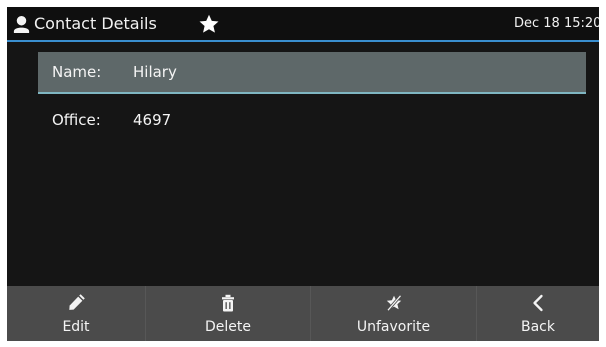 Image resolution: width=606 pixels, height=347 pixels. Describe the element at coordinates (538, 327) in the screenshot. I see `back-button-label: Back` at that location.